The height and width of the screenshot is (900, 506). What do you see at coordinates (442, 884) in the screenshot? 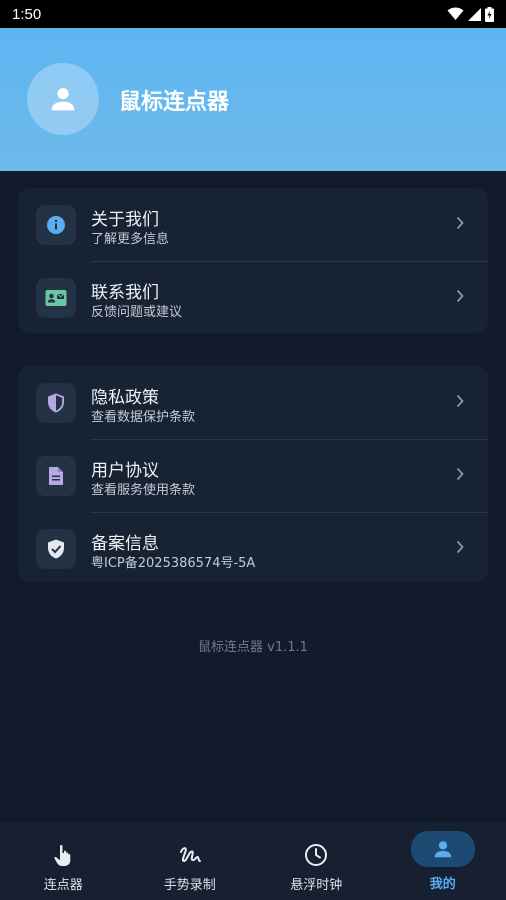
I see `nav-label: 我的` at bounding box center [442, 884].